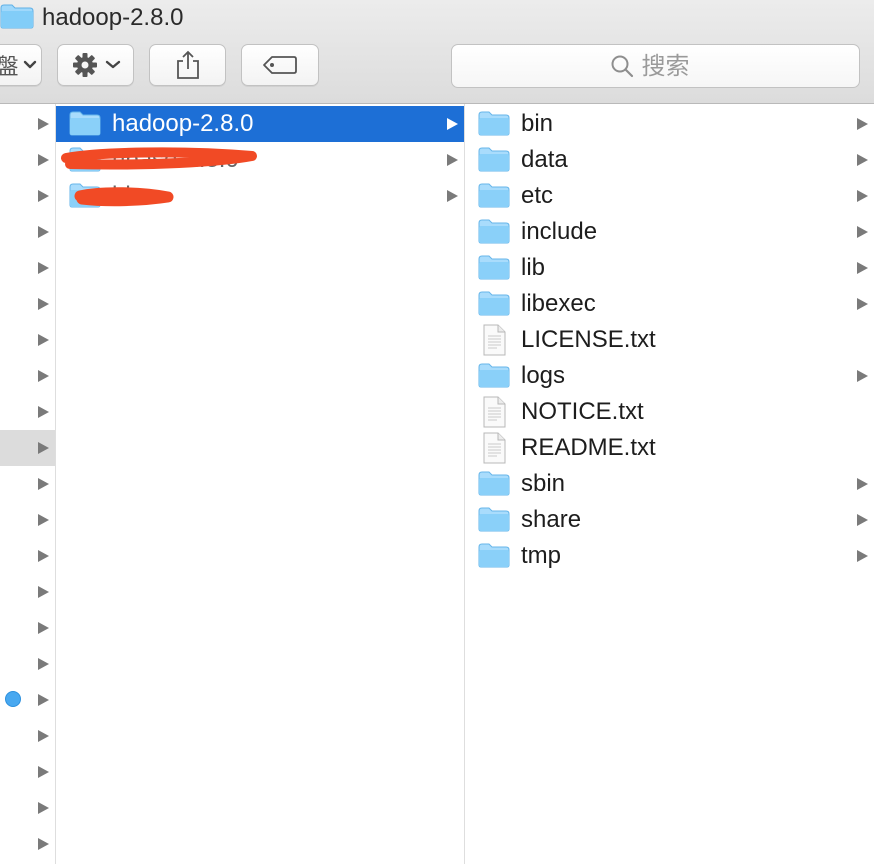 This screenshot has width=874, height=864. I want to click on folder-item: logs, so click(669, 376).